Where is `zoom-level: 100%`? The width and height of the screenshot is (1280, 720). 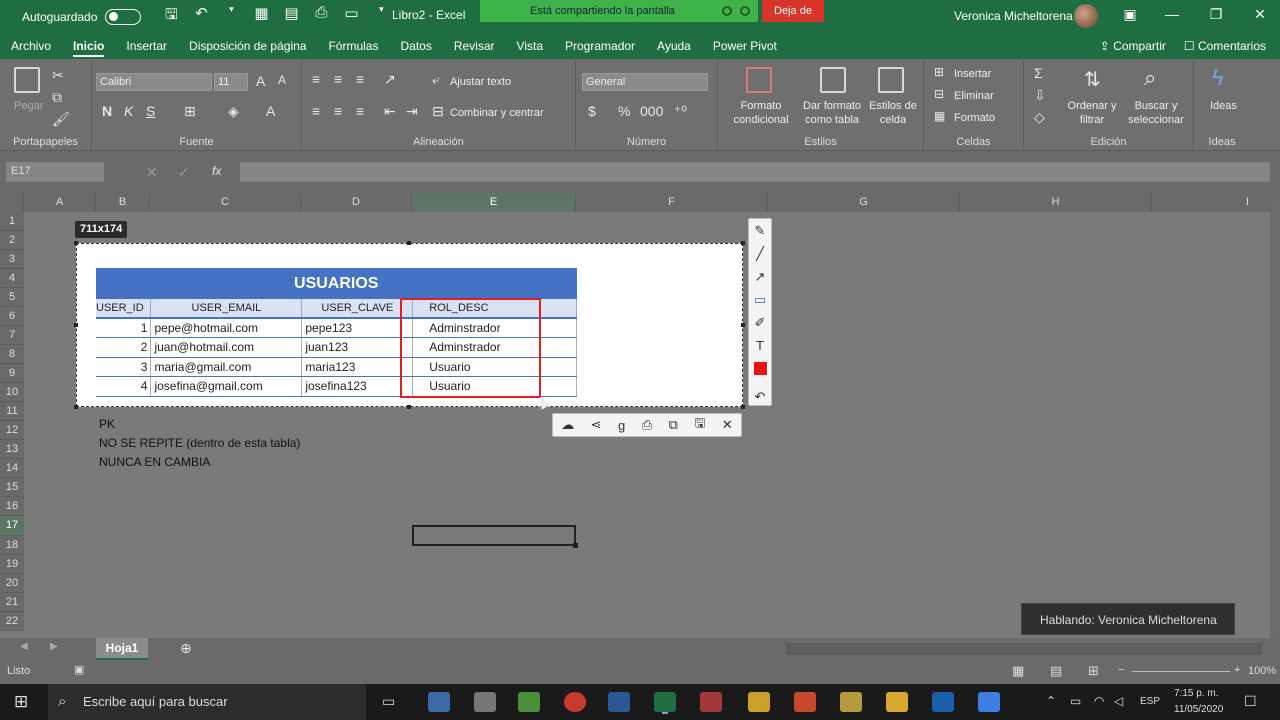 zoom-level: 100% is located at coordinates (1262, 671).